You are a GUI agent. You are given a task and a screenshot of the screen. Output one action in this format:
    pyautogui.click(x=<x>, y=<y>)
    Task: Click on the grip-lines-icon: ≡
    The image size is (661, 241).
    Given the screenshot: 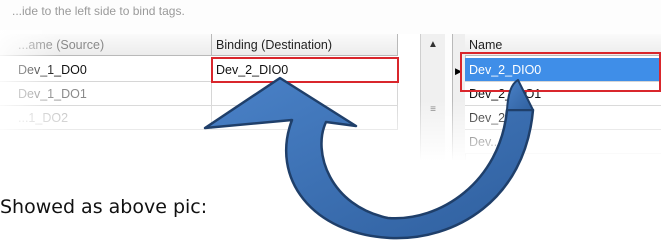 What is the action you would take?
    pyautogui.click(x=433, y=110)
    